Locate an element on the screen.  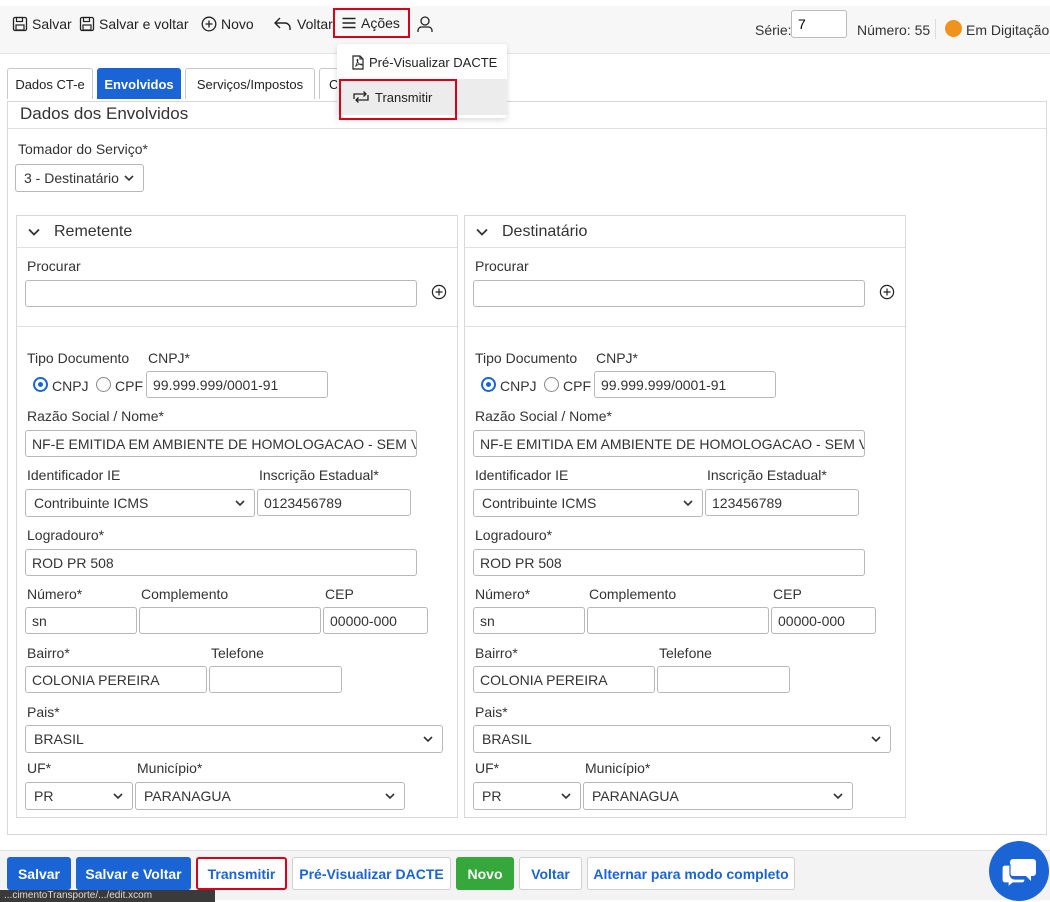
cep-label: CEP is located at coordinates (339, 594).